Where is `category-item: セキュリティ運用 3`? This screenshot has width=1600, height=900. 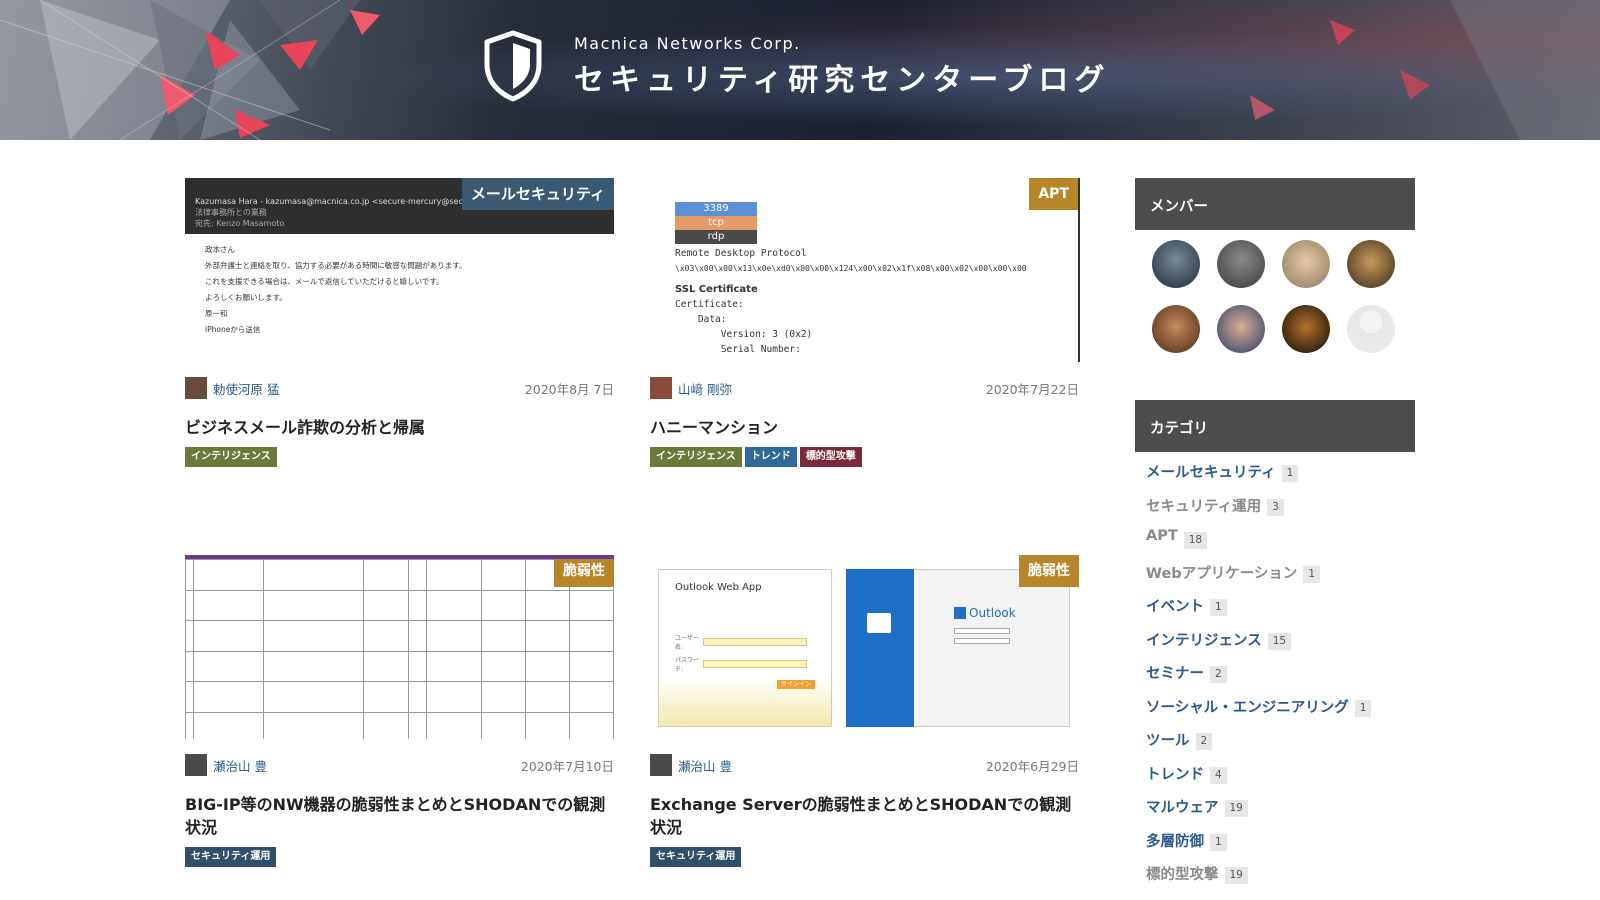
category-item: セキュリティ運用 3 is located at coordinates (1258, 512).